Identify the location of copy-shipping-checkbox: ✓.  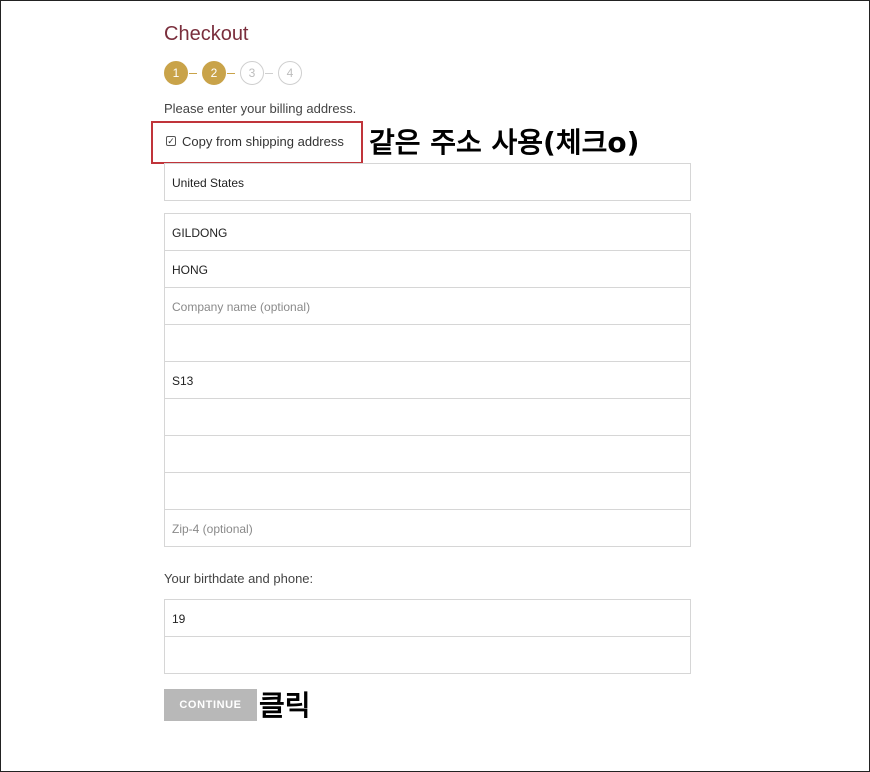
(171, 141).